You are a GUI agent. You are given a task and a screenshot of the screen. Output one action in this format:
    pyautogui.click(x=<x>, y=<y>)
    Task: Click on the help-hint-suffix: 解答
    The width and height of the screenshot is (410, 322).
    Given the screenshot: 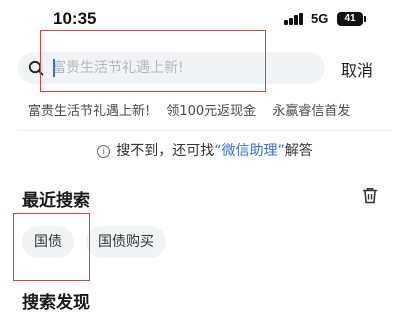 What is the action you would take?
    pyautogui.click(x=298, y=151)
    